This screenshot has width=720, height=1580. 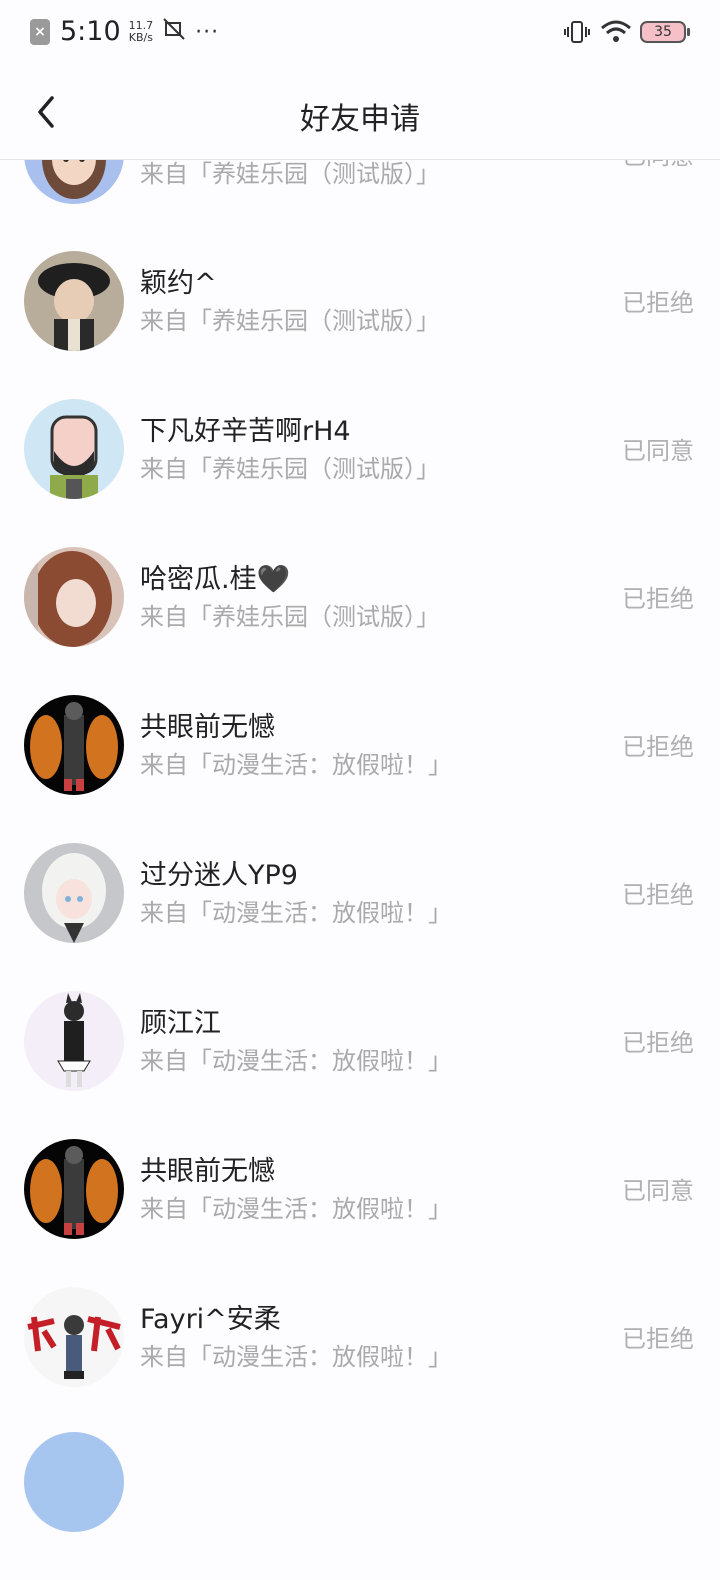 I want to click on status-time: 5:10, so click(x=90, y=31).